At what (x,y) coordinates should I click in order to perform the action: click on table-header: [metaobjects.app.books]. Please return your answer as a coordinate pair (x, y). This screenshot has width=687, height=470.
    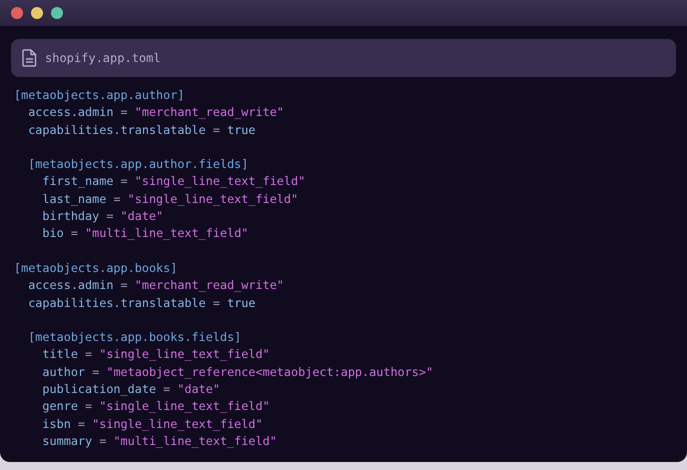
    Looking at the image, I should click on (96, 268).